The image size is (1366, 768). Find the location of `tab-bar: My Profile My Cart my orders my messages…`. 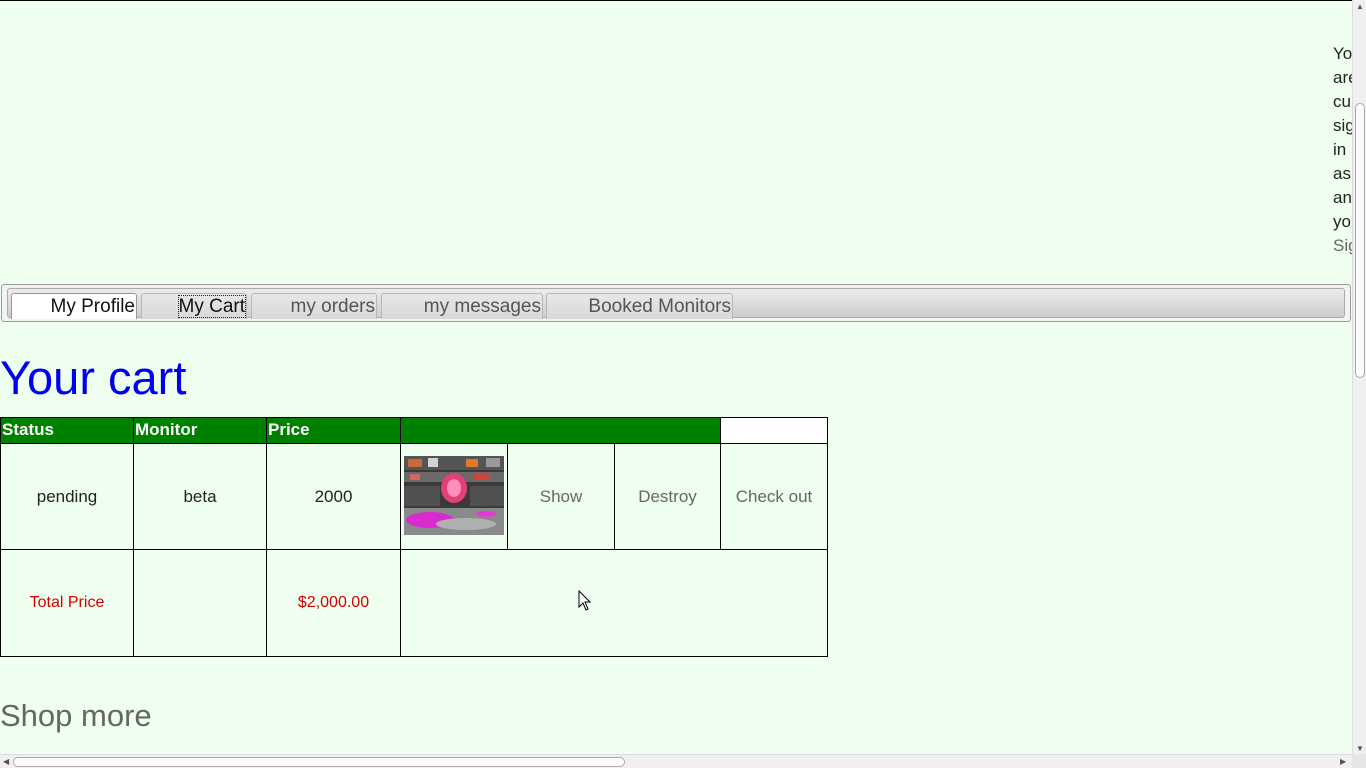

tab-bar: My Profile My Cart my orders my messages… is located at coordinates (676, 303).